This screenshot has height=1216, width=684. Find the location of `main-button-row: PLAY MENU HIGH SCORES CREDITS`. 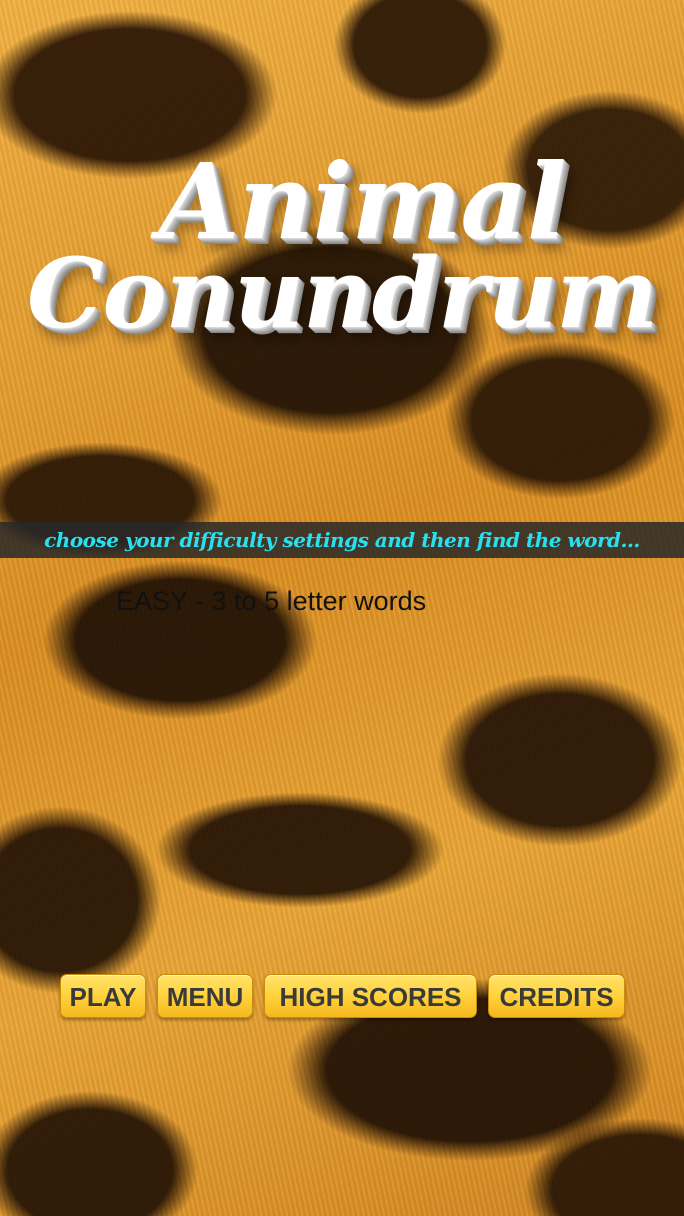

main-button-row: PLAY MENU HIGH SCORES CREDITS is located at coordinates (342, 996).